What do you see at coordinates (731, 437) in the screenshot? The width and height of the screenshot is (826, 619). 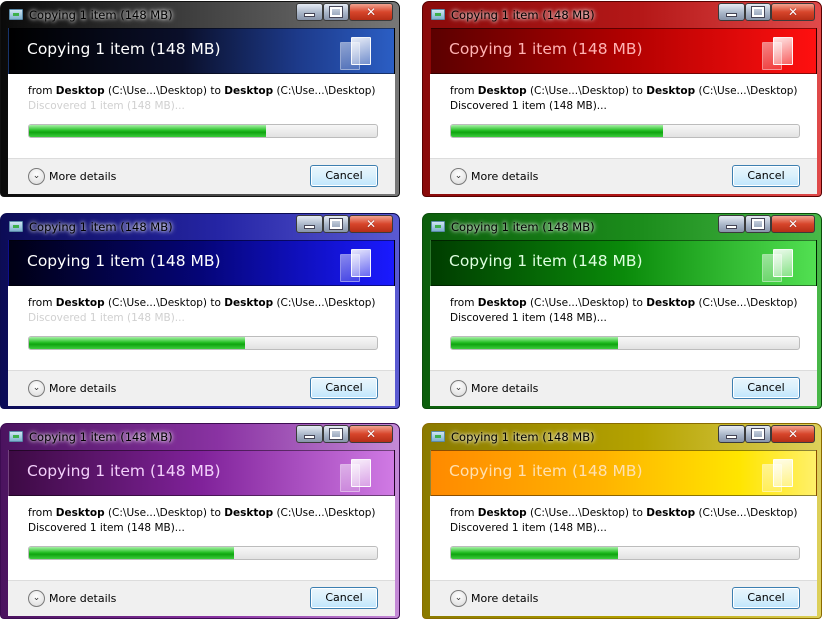 I see `minimize-icon` at bounding box center [731, 437].